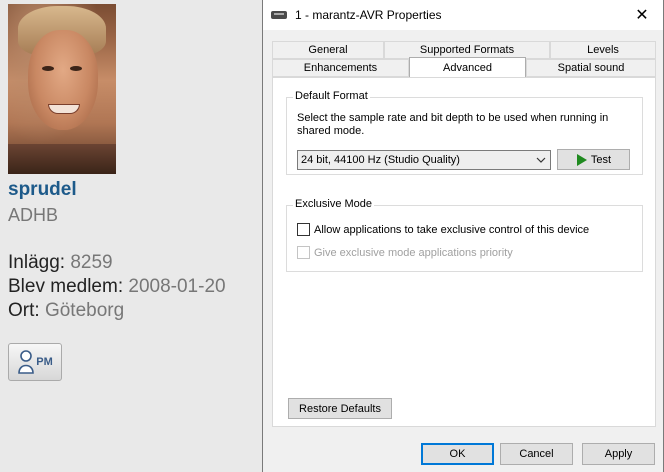 Image resolution: width=664 pixels, height=472 pixels. Describe the element at coordinates (541, 160) in the screenshot. I see `chevron-down-icon` at that location.